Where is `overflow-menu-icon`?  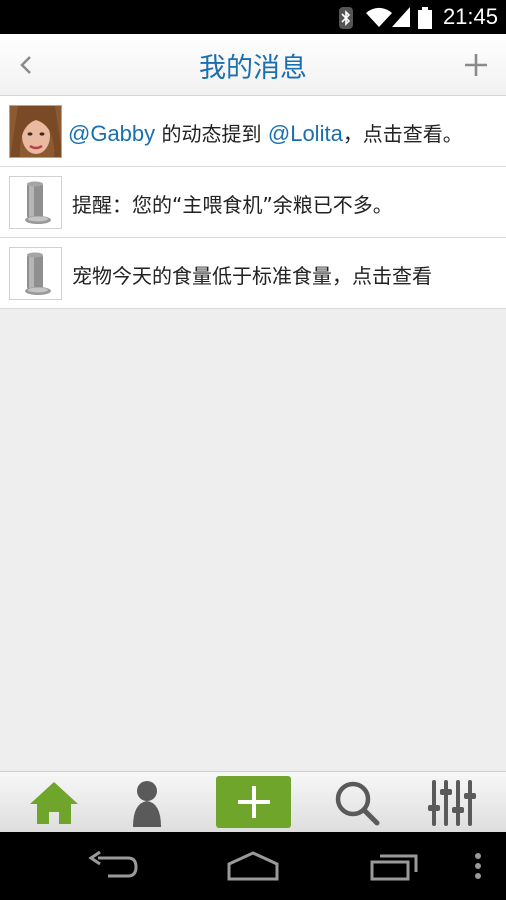
overflow-menu-icon is located at coordinates (478, 866).